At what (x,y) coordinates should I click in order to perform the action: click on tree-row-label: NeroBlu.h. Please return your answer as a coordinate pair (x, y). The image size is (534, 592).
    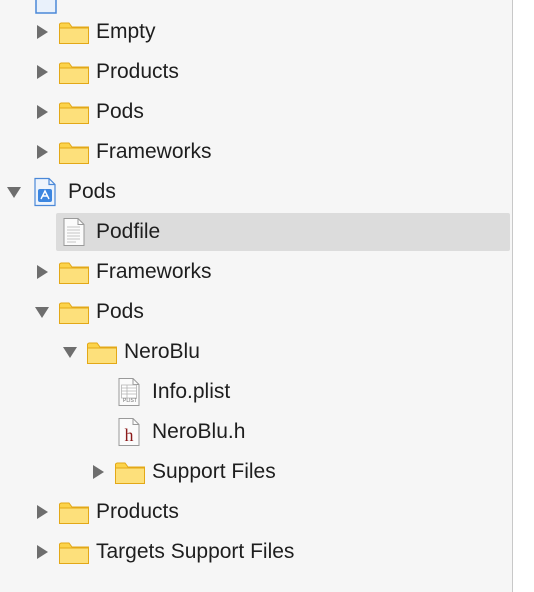
    Looking at the image, I should click on (199, 431).